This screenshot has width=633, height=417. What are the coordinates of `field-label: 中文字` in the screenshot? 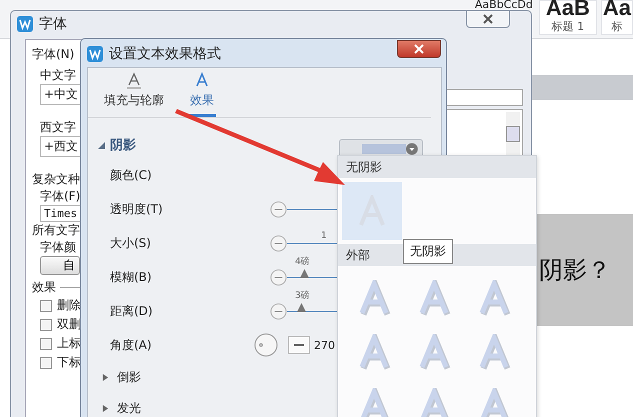 It's located at (58, 75).